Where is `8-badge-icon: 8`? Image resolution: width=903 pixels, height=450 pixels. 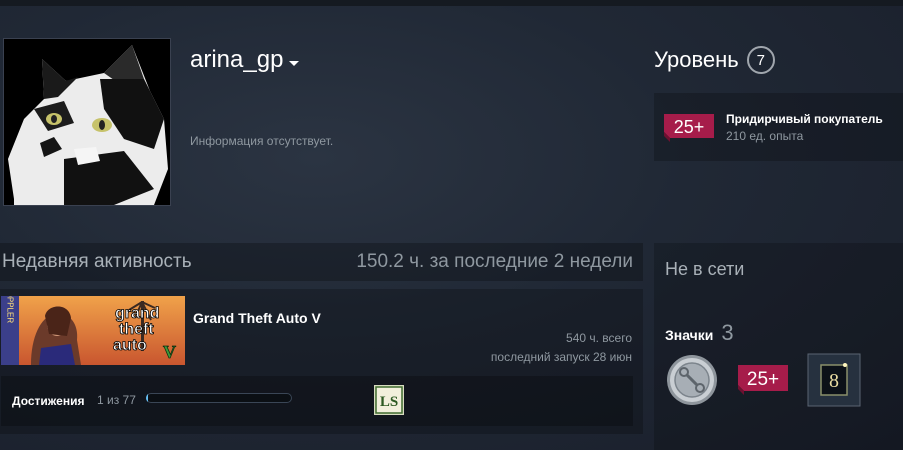 8-badge-icon: 8 is located at coordinates (834, 380).